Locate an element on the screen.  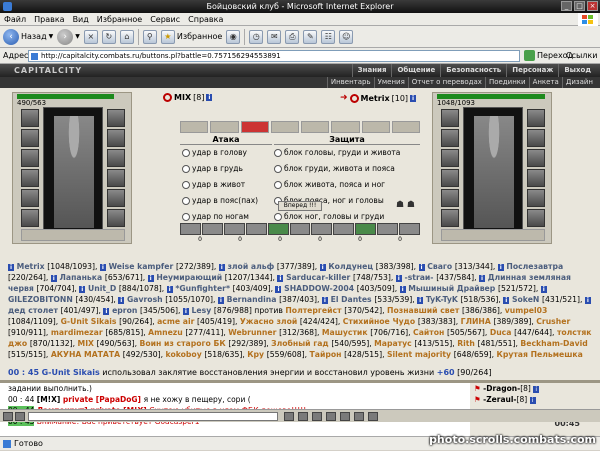
participant-name: Колдунец is located at coordinates (351, 266).